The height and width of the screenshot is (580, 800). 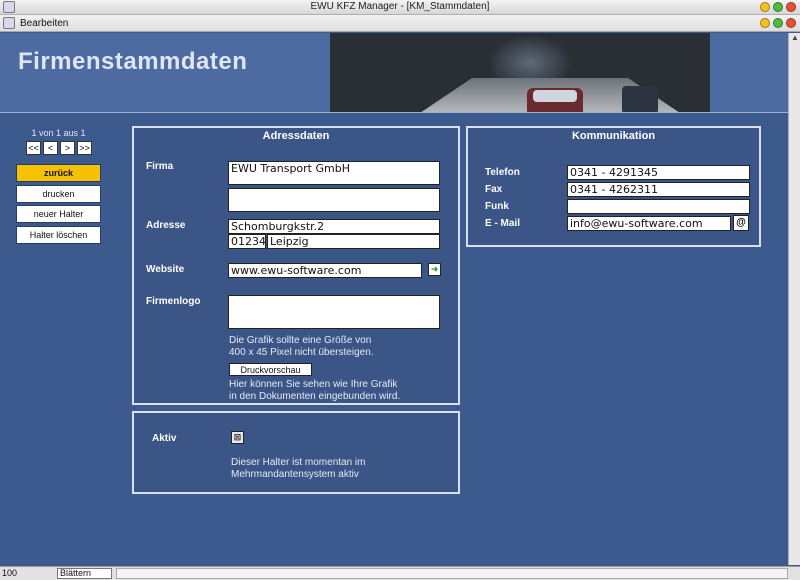 I want to click on page-title: Firmenstammdaten, so click(x=133, y=61).